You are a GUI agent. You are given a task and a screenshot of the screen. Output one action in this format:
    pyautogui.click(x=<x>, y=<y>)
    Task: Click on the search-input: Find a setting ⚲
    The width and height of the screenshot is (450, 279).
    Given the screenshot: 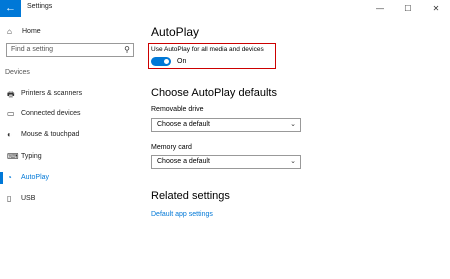 What is the action you would take?
    pyautogui.click(x=70, y=50)
    